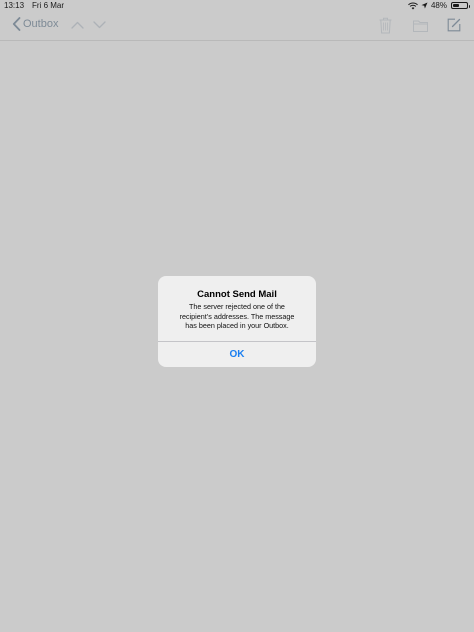 This screenshot has width=474, height=632. Describe the element at coordinates (48, 5) in the screenshot. I see `status-date: Fri 6 Mar` at that location.